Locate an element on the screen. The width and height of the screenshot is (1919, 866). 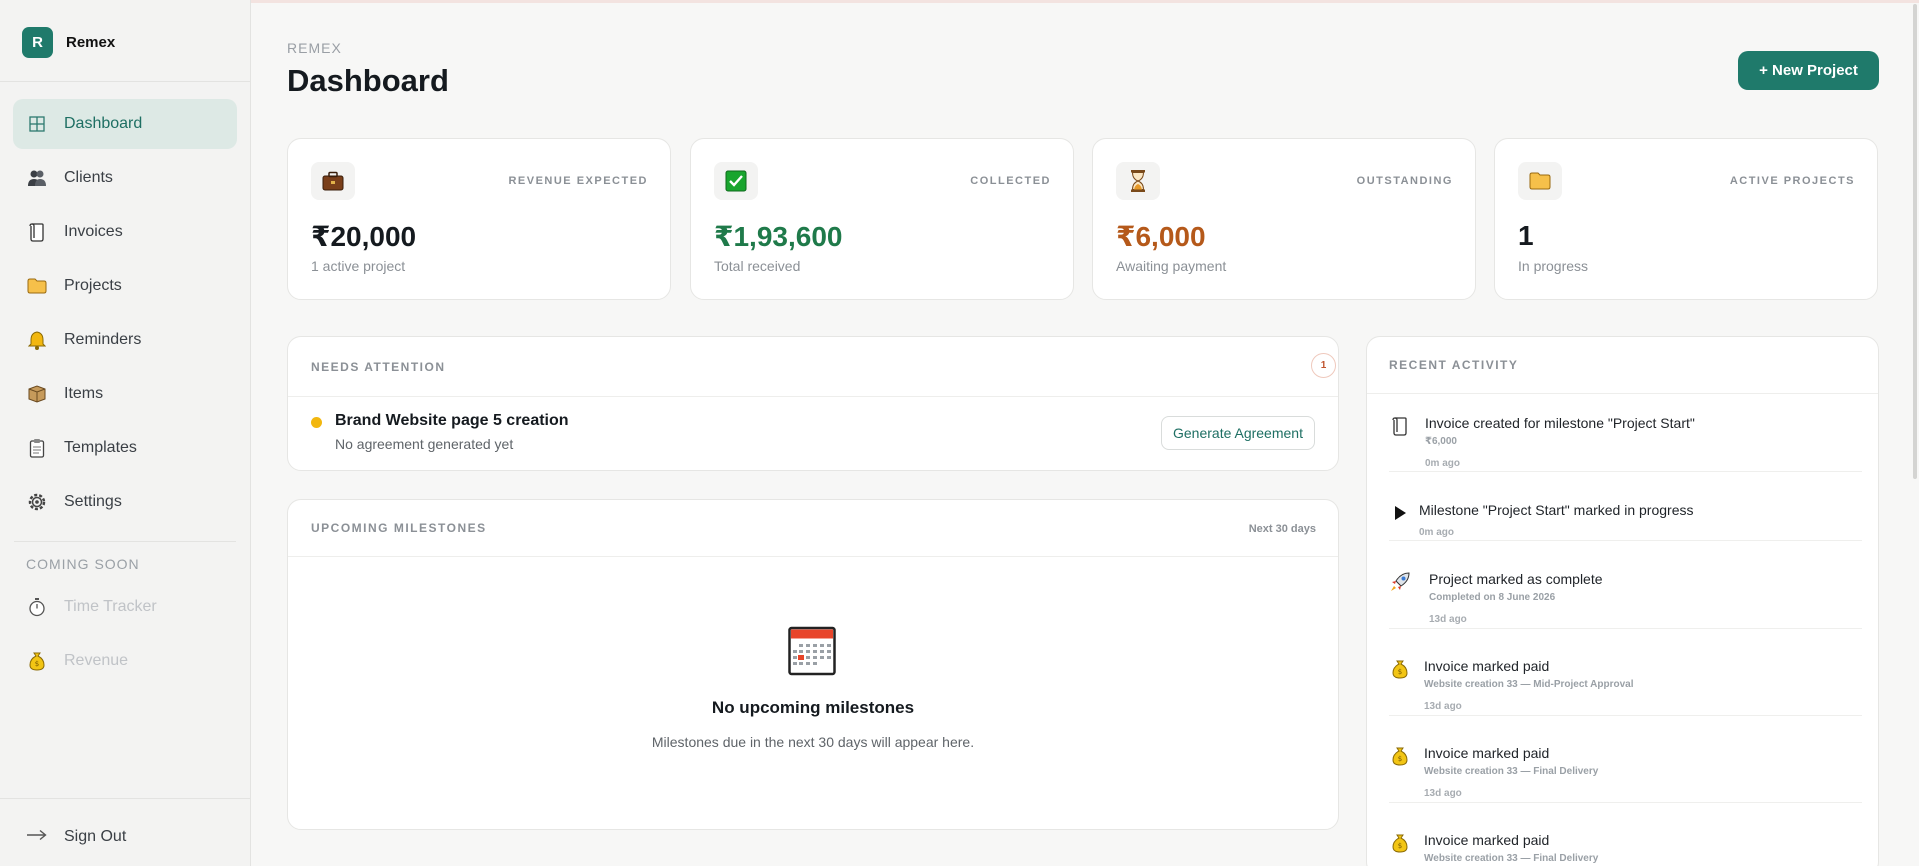
stat-value: ₹20,000 is located at coordinates (364, 236).